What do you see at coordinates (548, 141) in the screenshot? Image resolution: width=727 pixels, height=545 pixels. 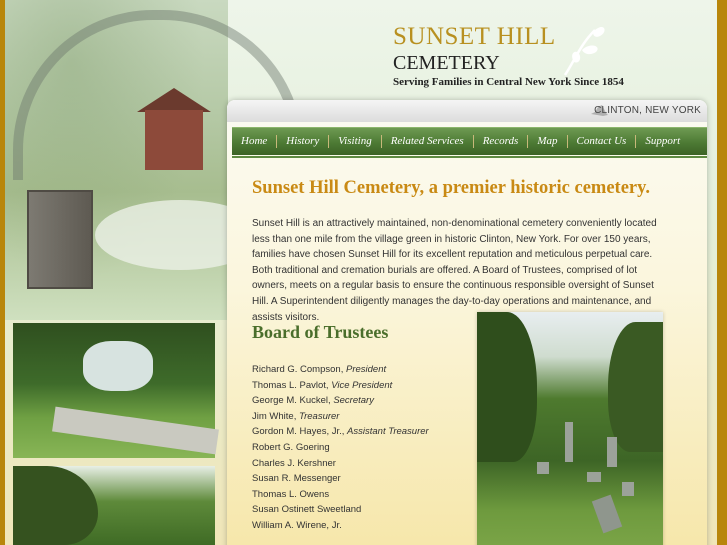 I see `nav-map: Map` at bounding box center [548, 141].